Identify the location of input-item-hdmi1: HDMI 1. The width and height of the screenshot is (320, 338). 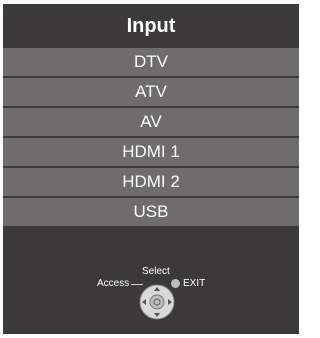
(151, 152).